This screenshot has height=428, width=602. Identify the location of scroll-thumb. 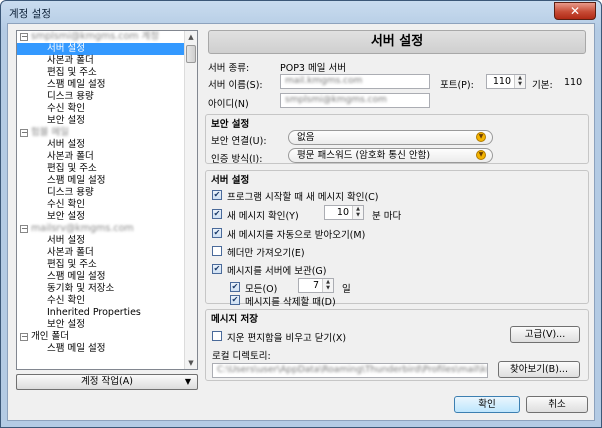
(191, 54).